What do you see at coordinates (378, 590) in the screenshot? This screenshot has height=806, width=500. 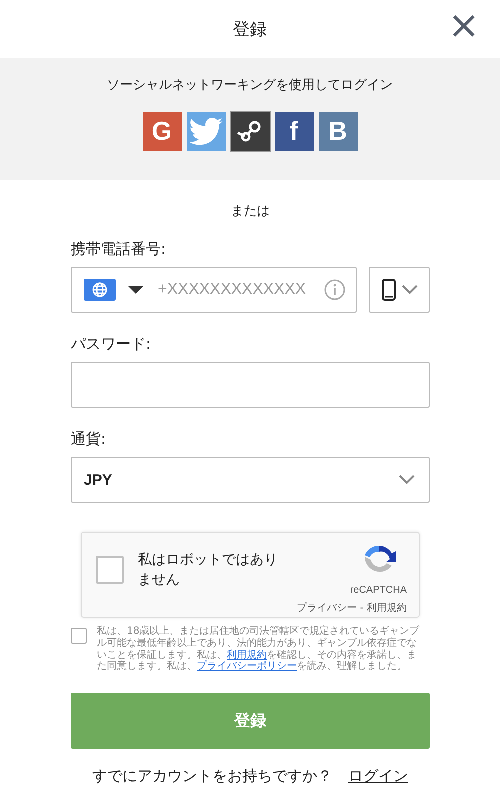 I see `captcha-brand-text: reCAPTCHA` at bounding box center [378, 590].